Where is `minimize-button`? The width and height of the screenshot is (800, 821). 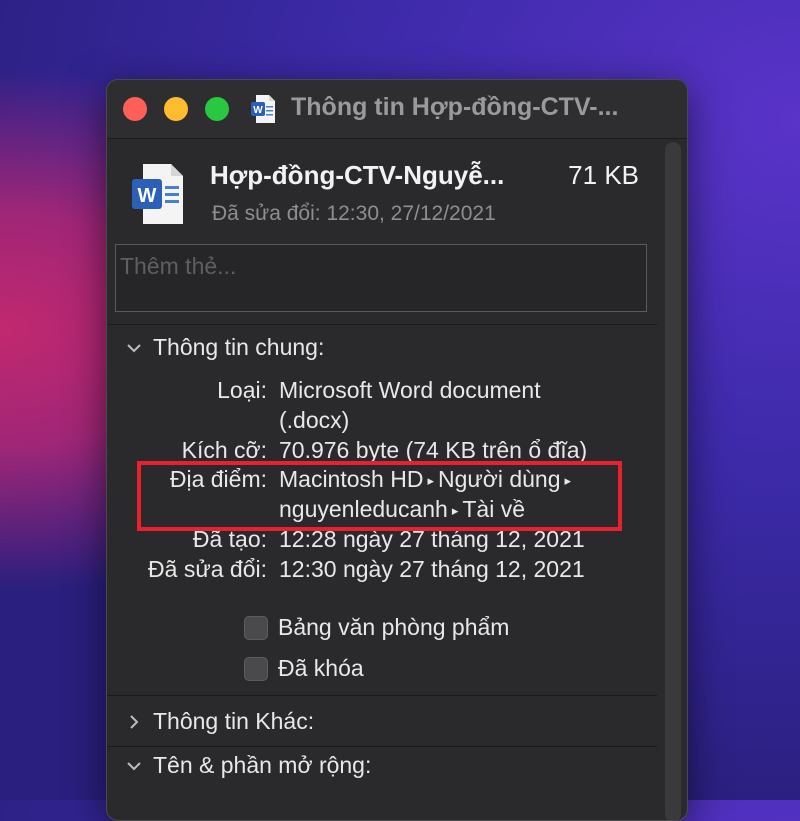 minimize-button is located at coordinates (176, 109).